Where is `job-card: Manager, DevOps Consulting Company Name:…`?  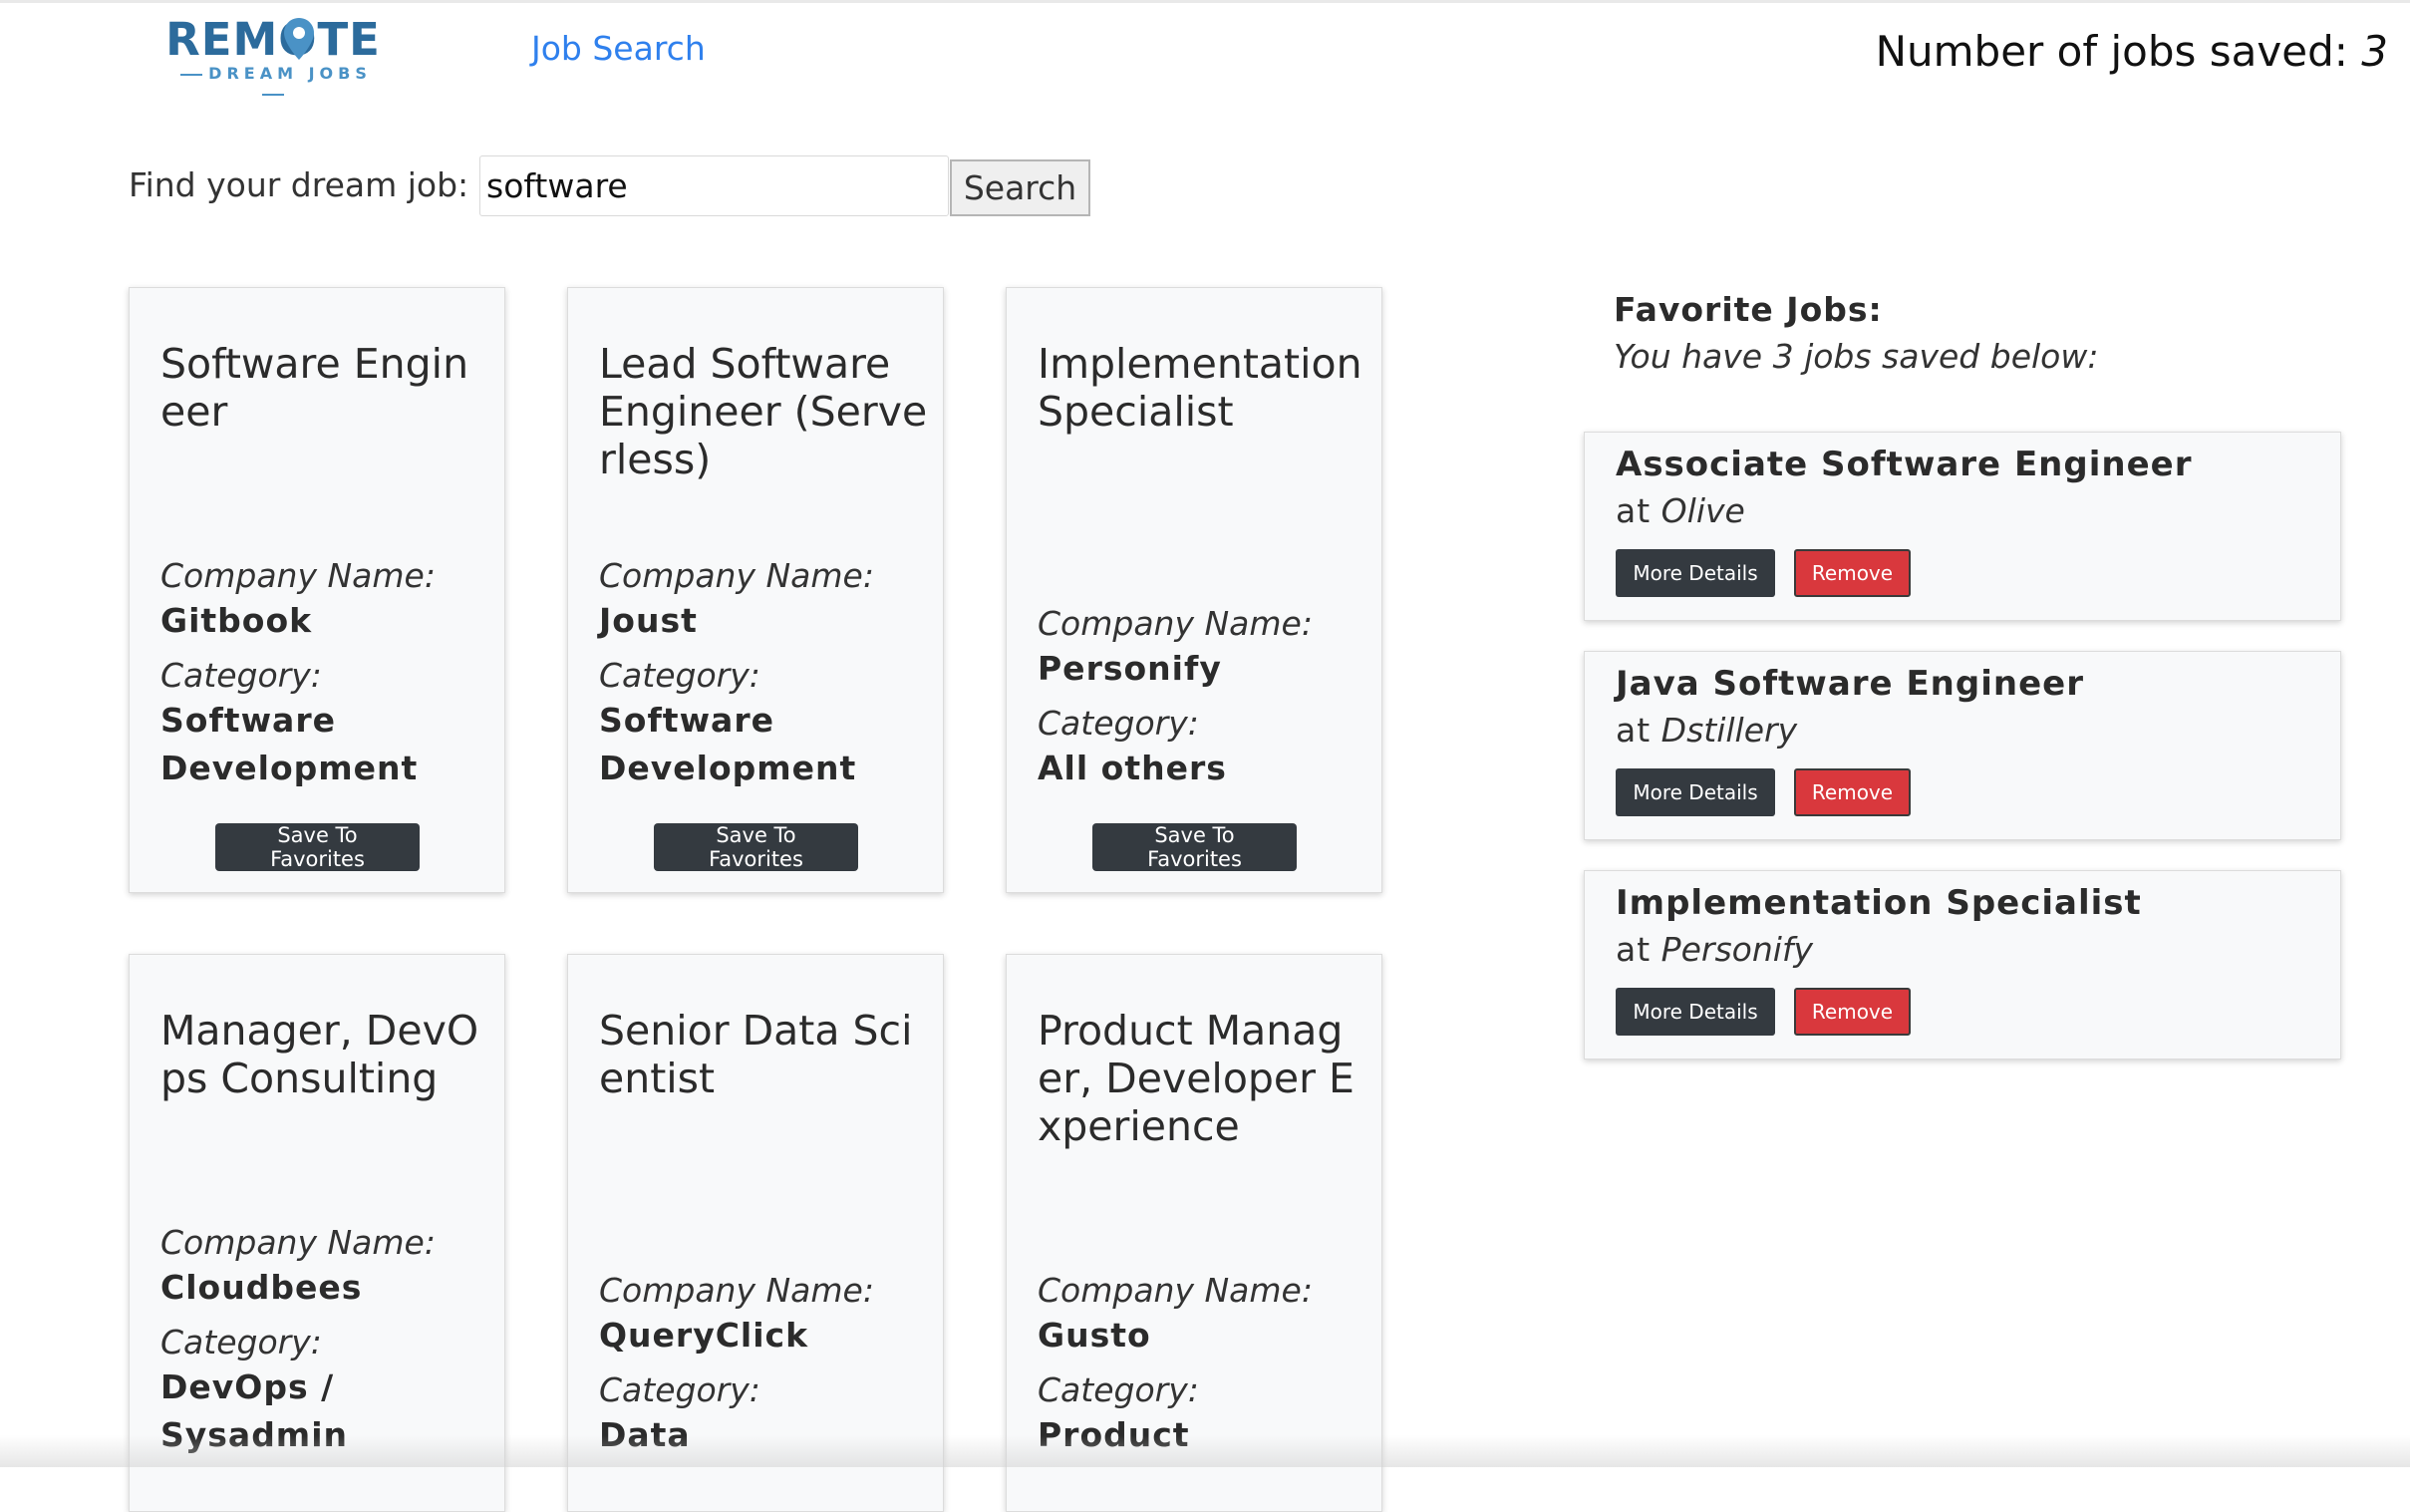 job-card: Manager, DevOps Consulting Company Name:… is located at coordinates (317, 1233).